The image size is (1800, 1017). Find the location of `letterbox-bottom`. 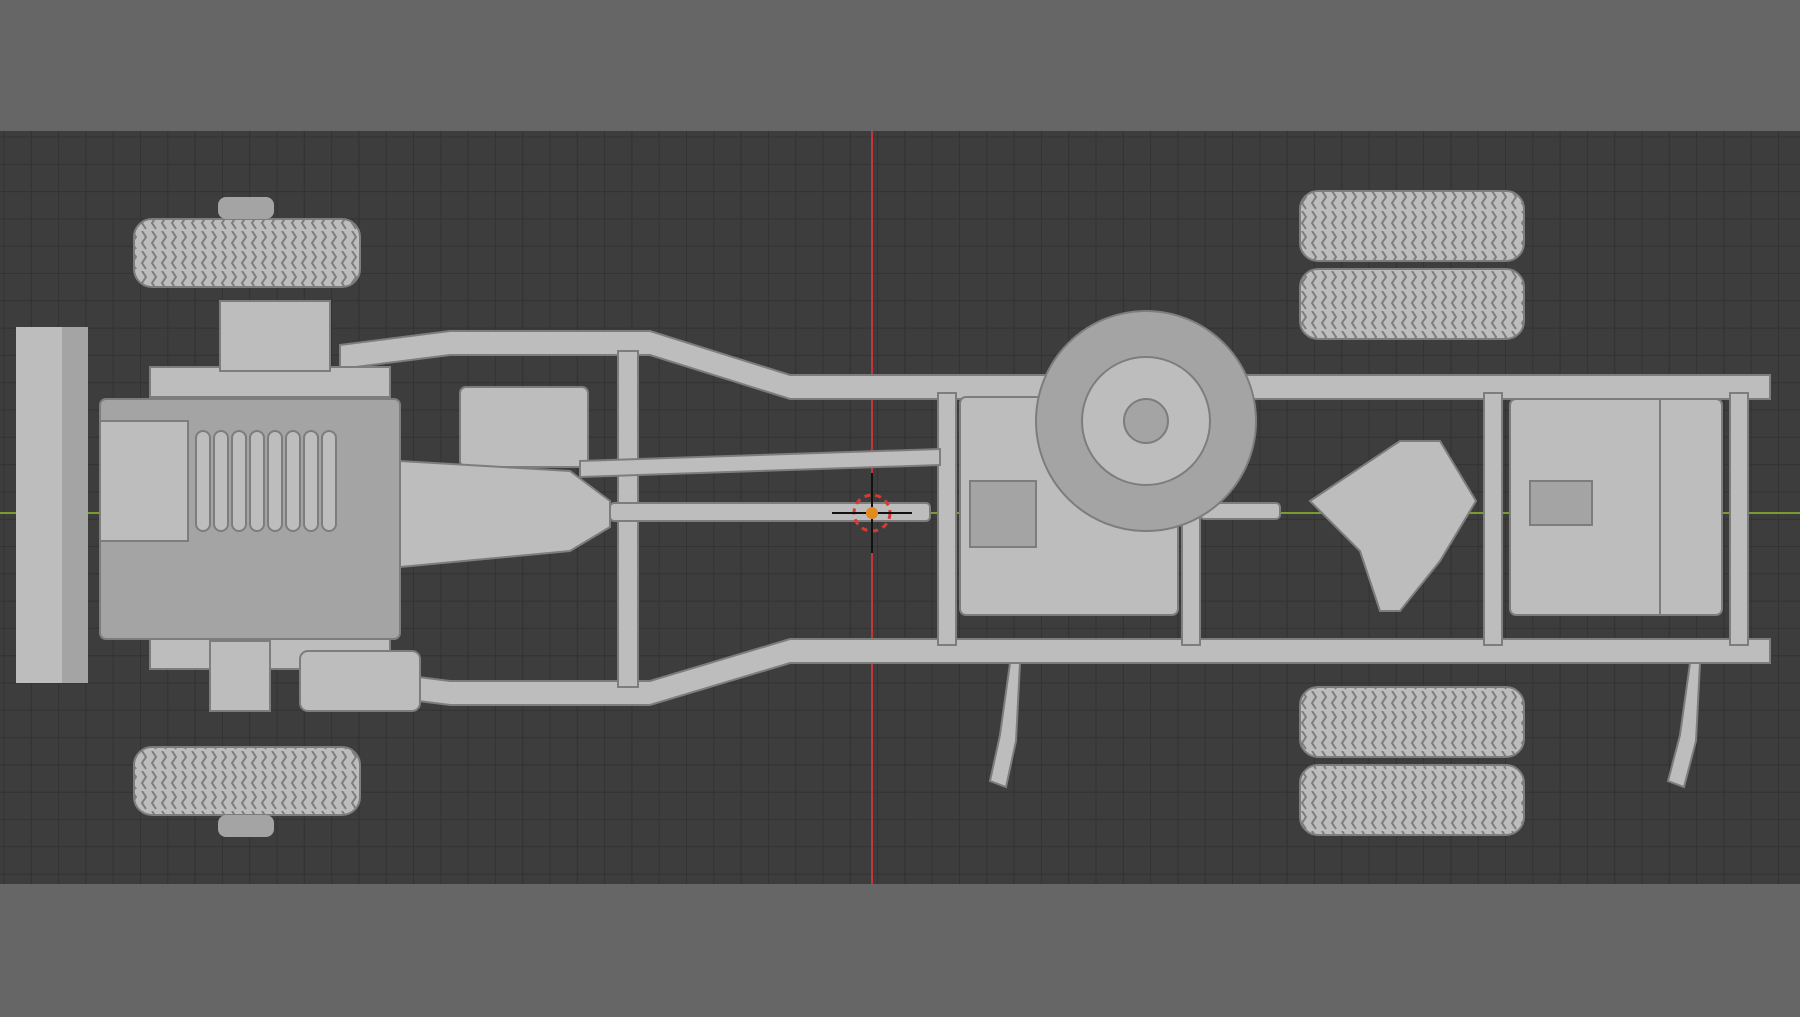

letterbox-bottom is located at coordinates (900, 950).